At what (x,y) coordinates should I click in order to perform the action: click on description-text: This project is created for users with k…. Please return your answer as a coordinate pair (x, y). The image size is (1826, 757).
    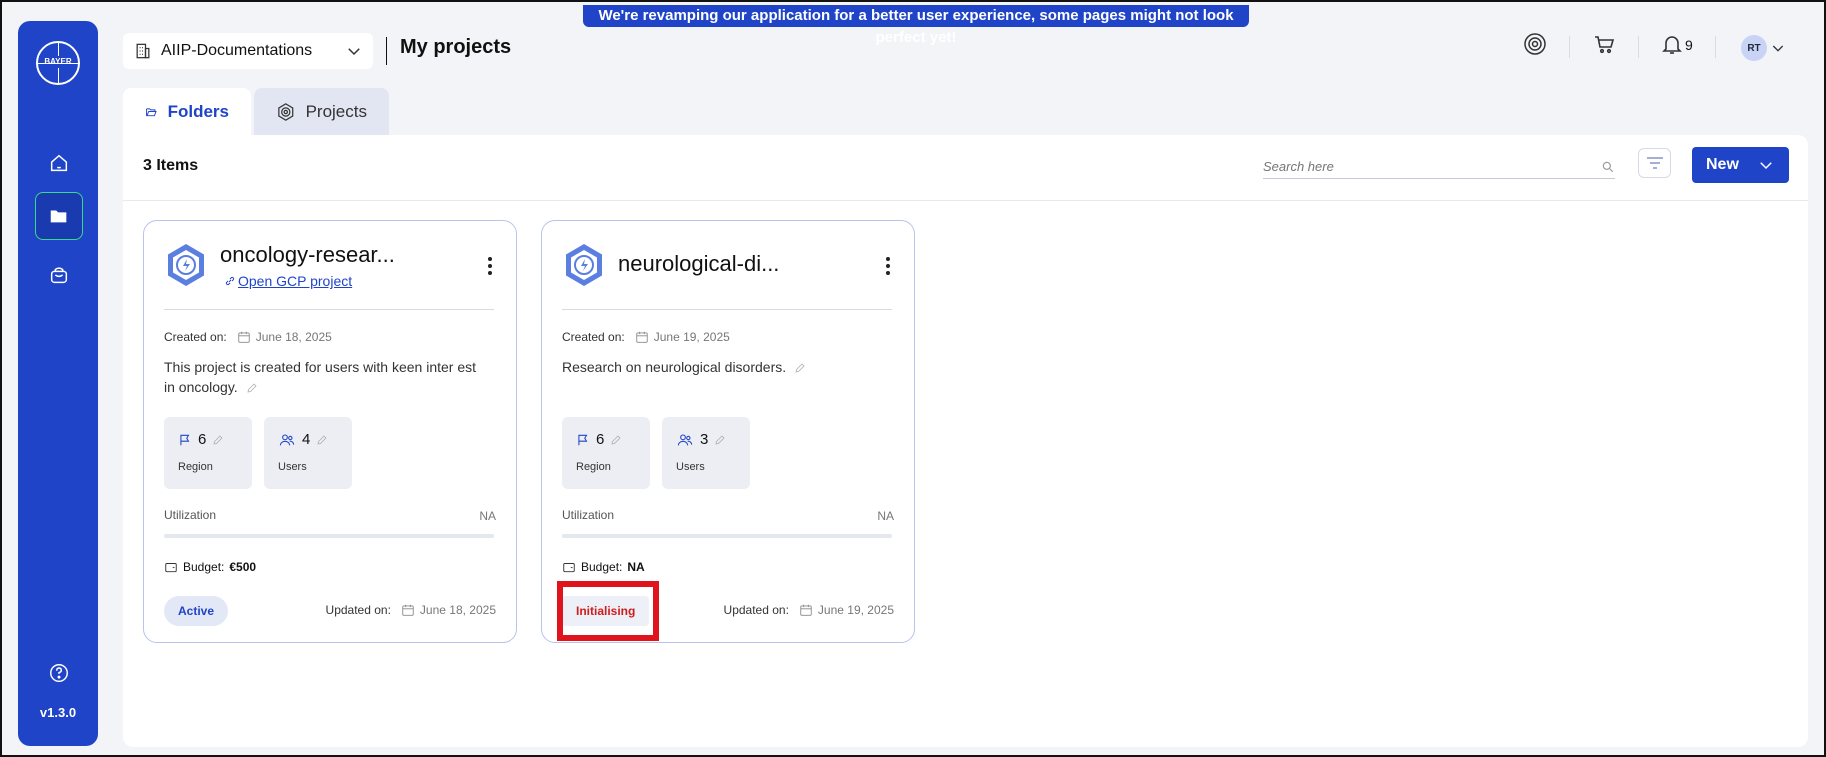
    Looking at the image, I should click on (320, 377).